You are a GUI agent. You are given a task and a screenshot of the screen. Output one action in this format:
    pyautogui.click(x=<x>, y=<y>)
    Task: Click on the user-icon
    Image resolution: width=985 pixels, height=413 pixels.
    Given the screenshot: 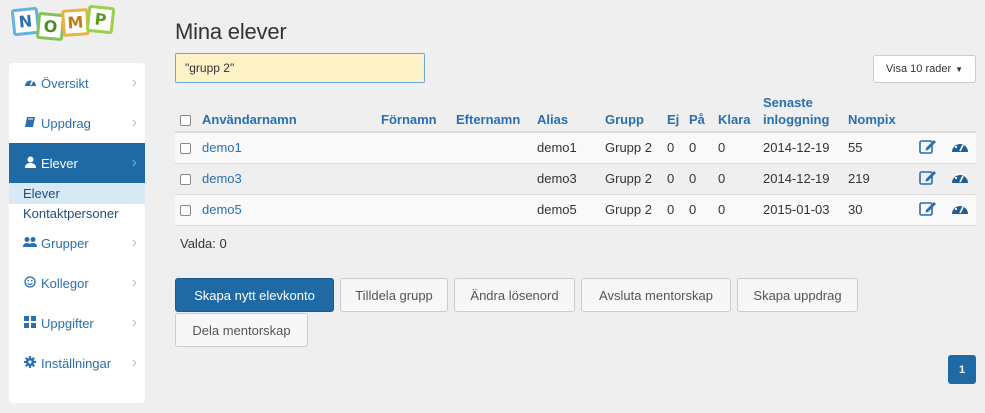 What is the action you would take?
    pyautogui.click(x=30, y=163)
    